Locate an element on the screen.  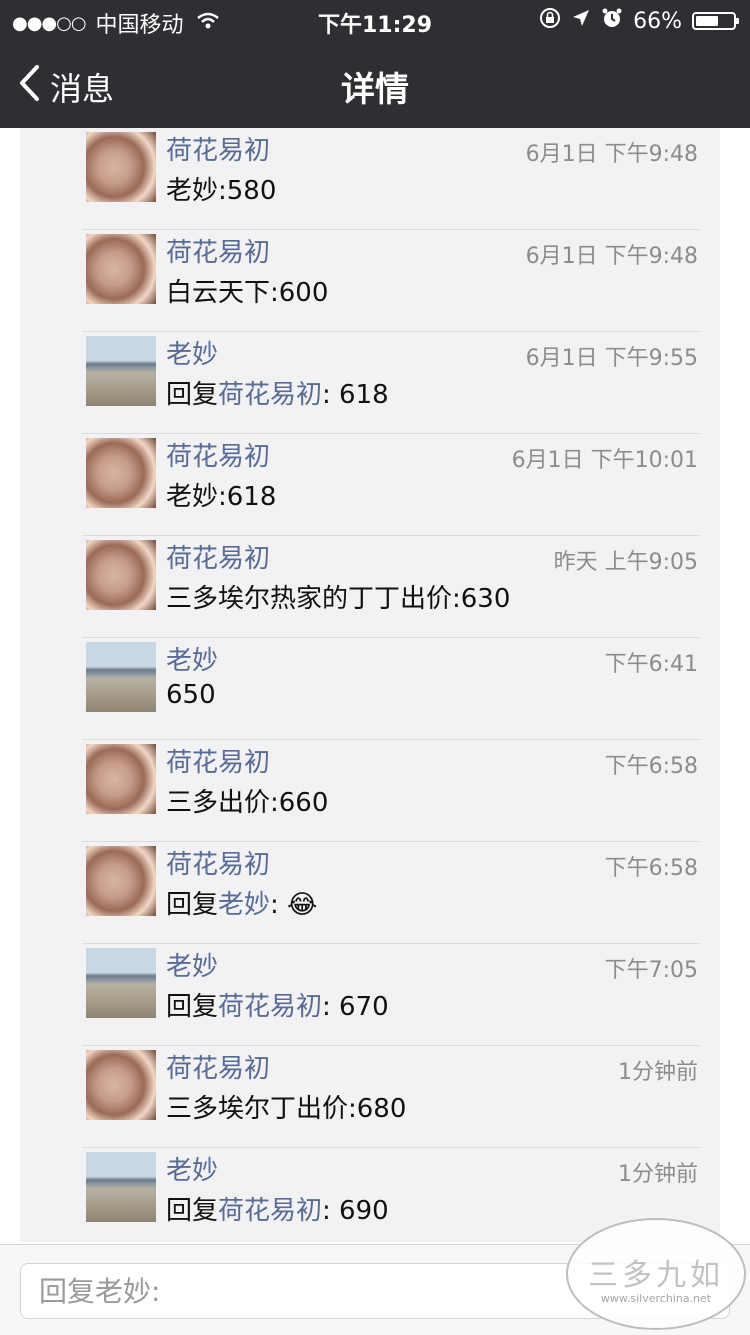
comment-body: 650 is located at coordinates (191, 695).